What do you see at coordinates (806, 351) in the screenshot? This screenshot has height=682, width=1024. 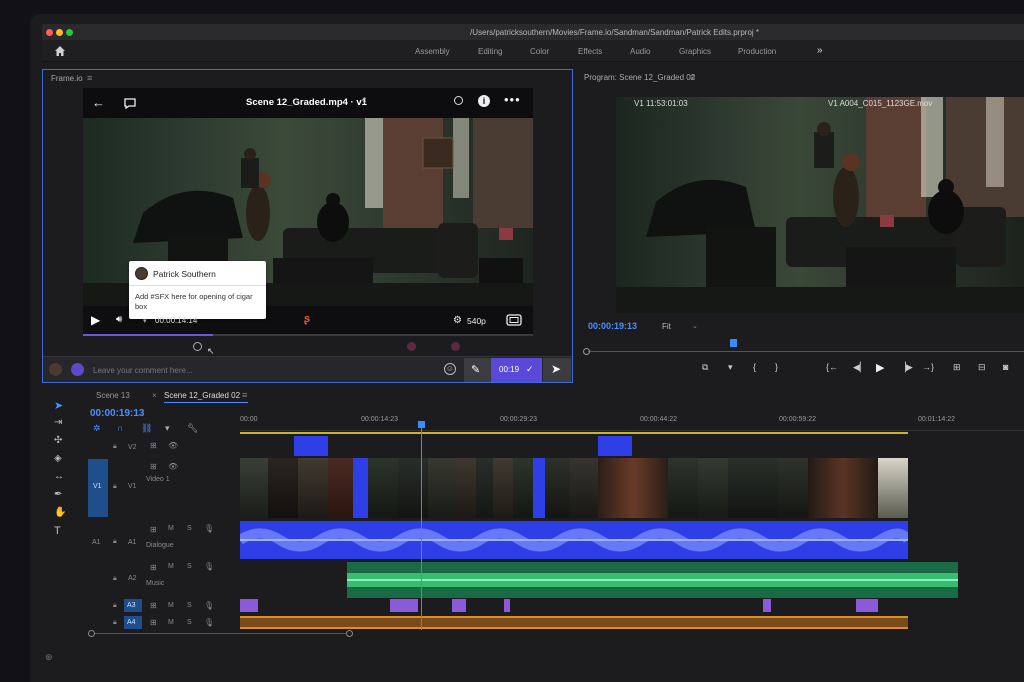 I see `program-scrubber` at bounding box center [806, 351].